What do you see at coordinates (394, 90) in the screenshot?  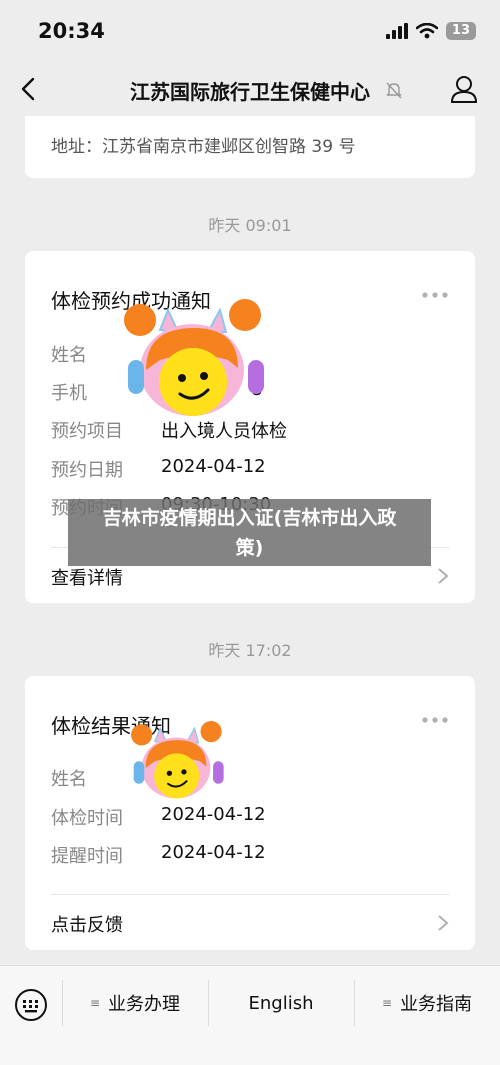 I see `mute-bell-icon` at bounding box center [394, 90].